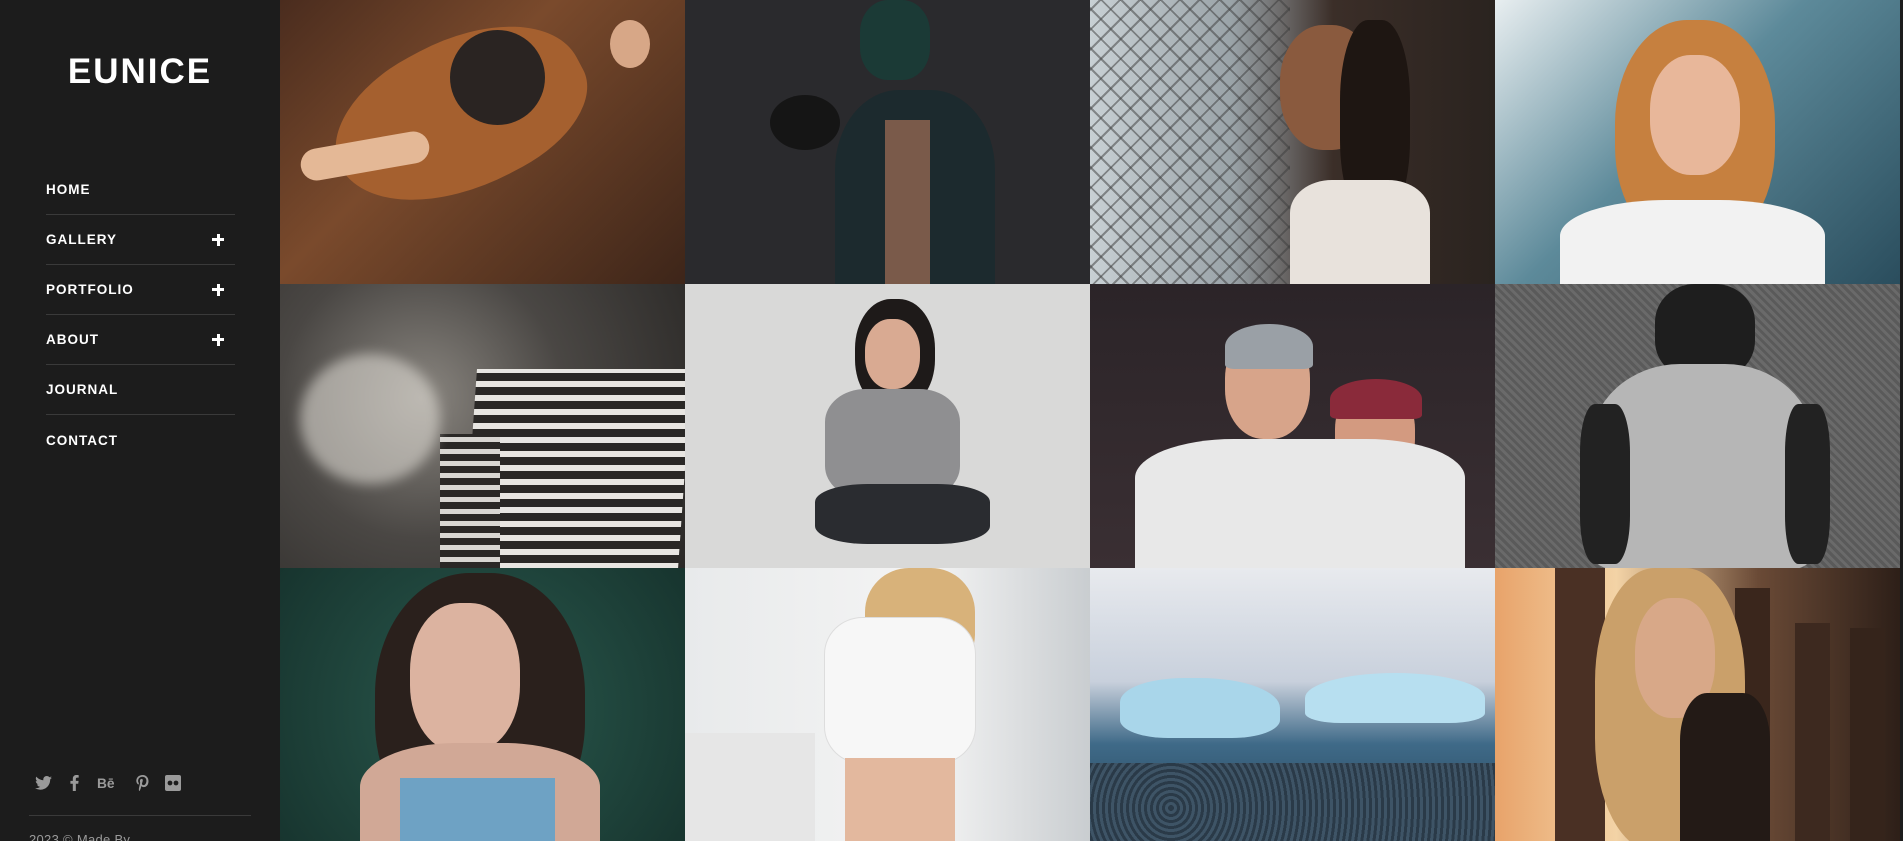  I want to click on nav-label-contact: CONTACT, so click(82, 440).